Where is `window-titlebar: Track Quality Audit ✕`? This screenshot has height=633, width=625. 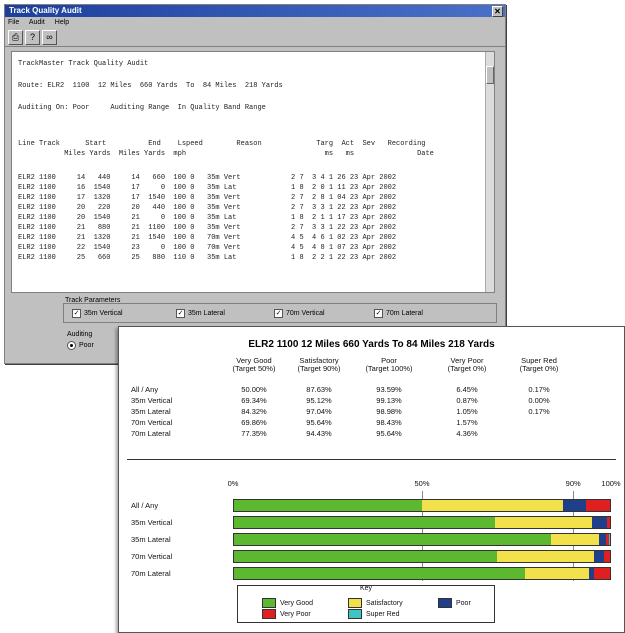
window-titlebar: Track Quality Audit ✕ is located at coordinates (255, 11).